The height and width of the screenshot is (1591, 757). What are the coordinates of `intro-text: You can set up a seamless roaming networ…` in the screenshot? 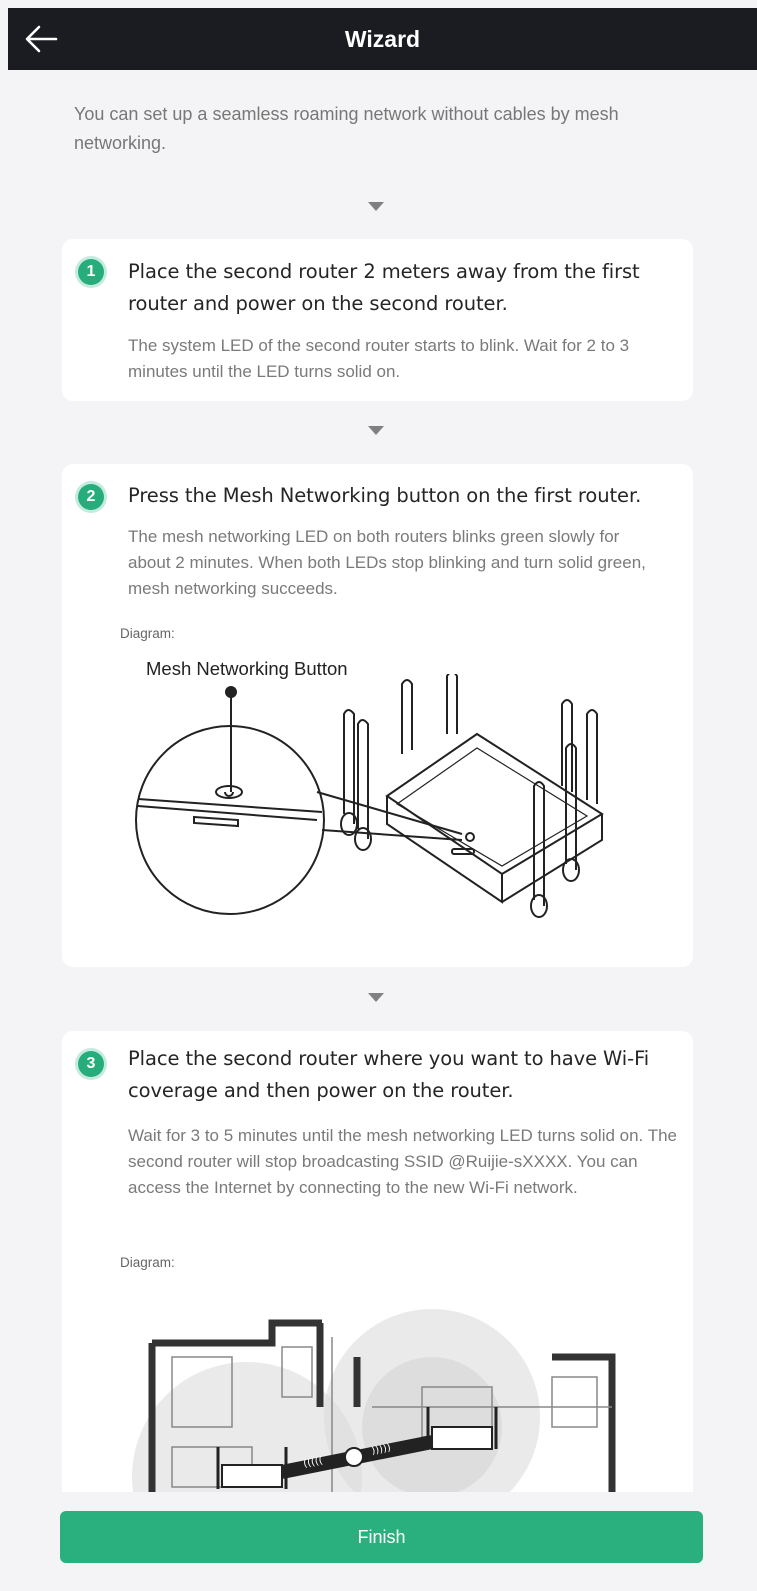 It's located at (346, 128).